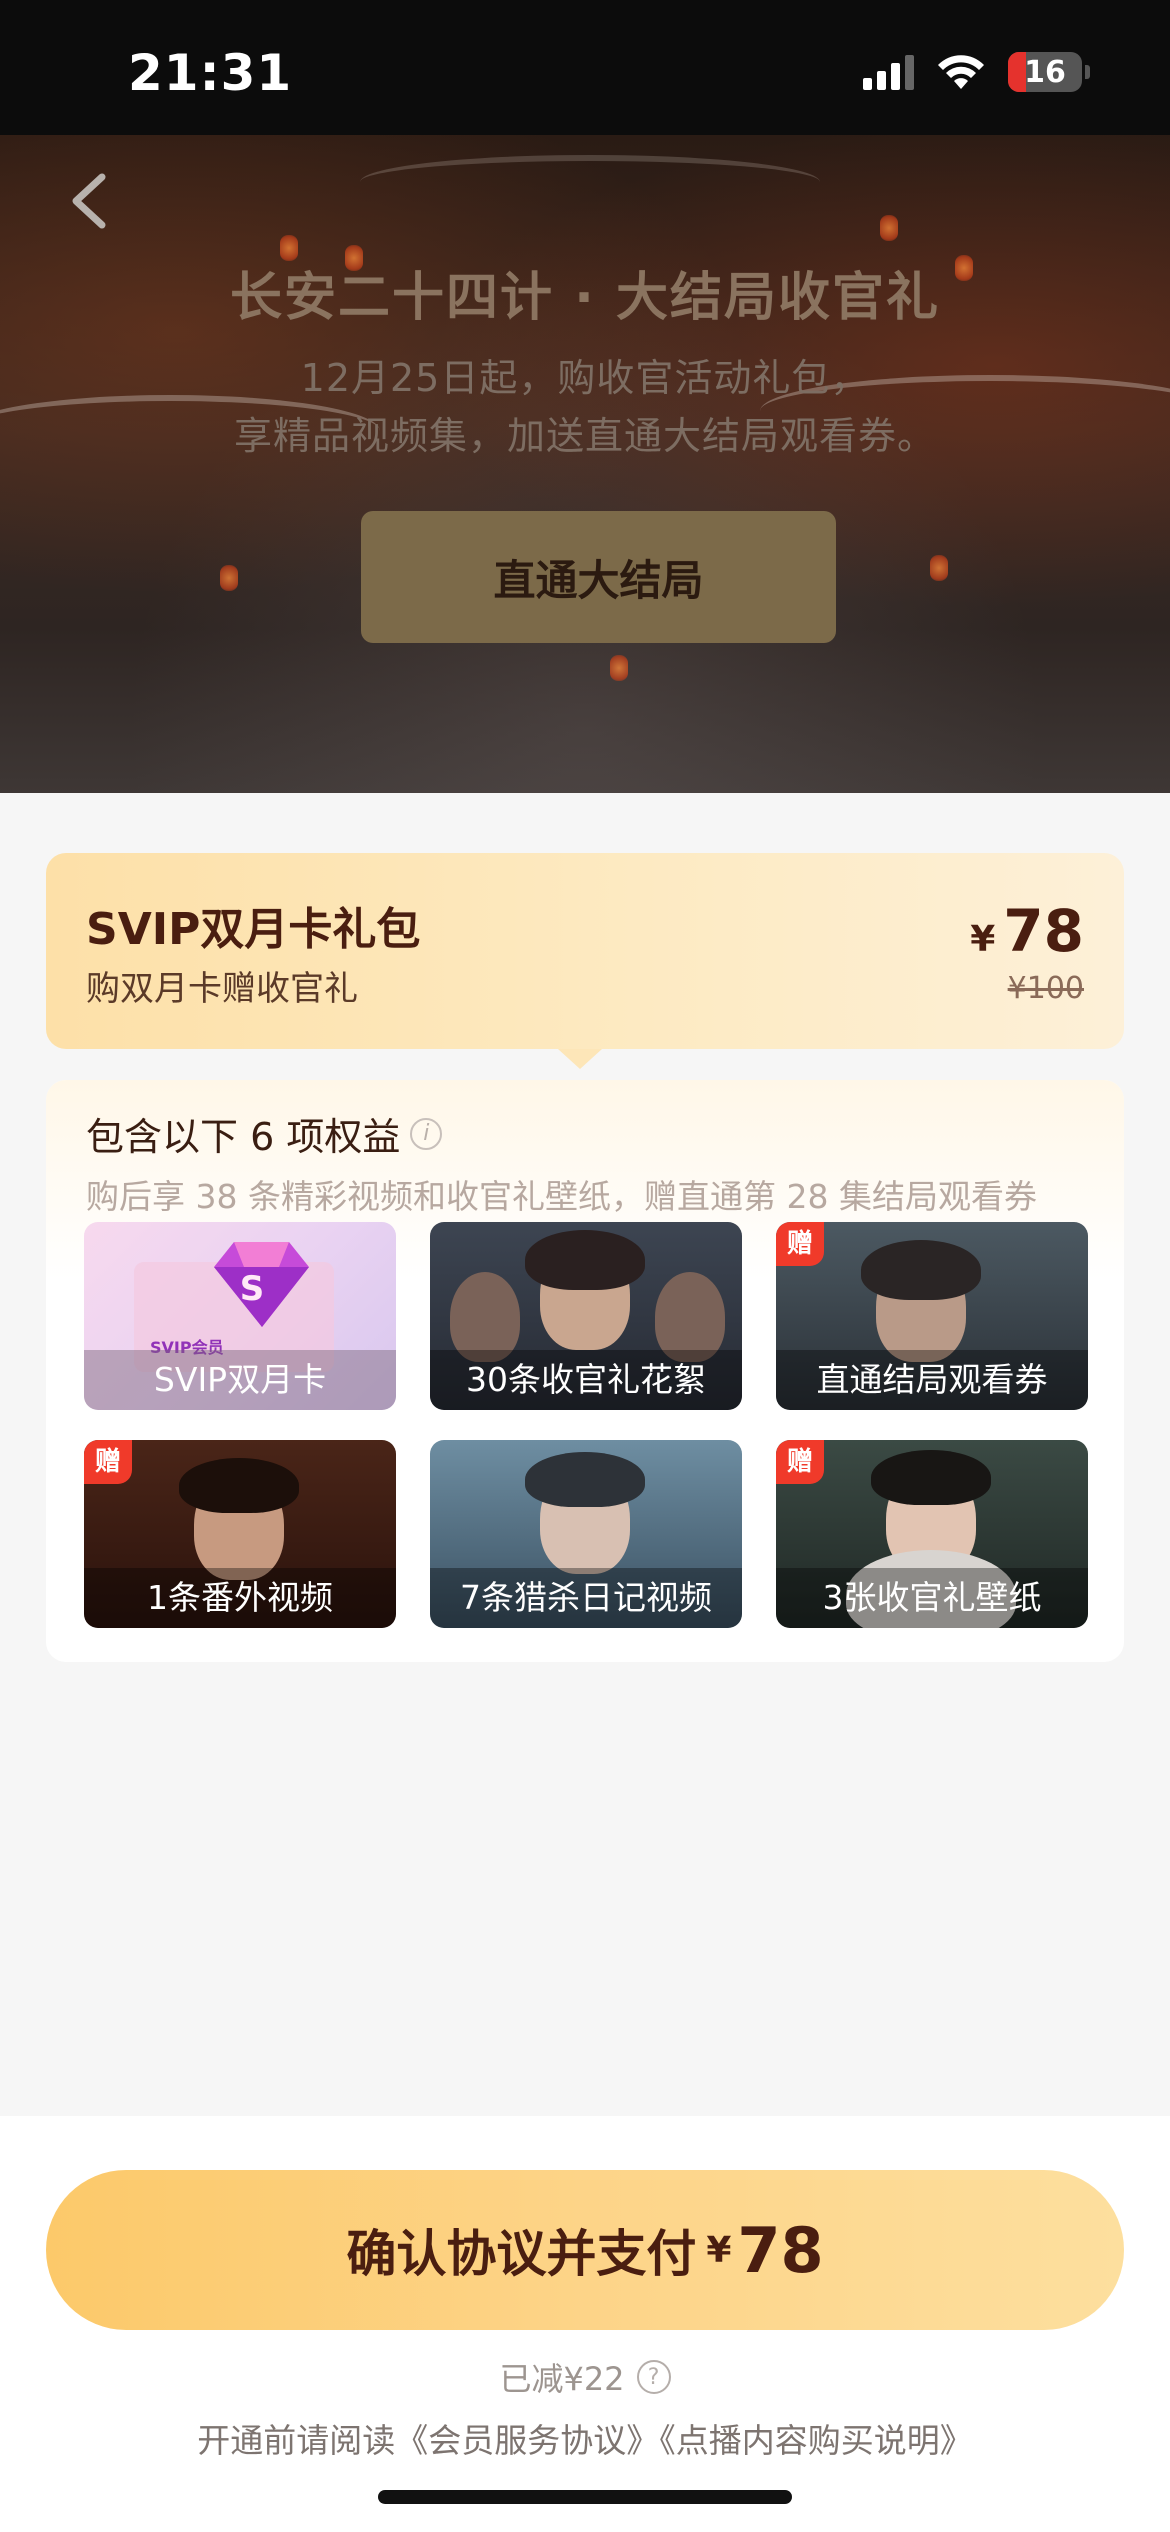  What do you see at coordinates (961, 72) in the screenshot?
I see `wifi-icon` at bounding box center [961, 72].